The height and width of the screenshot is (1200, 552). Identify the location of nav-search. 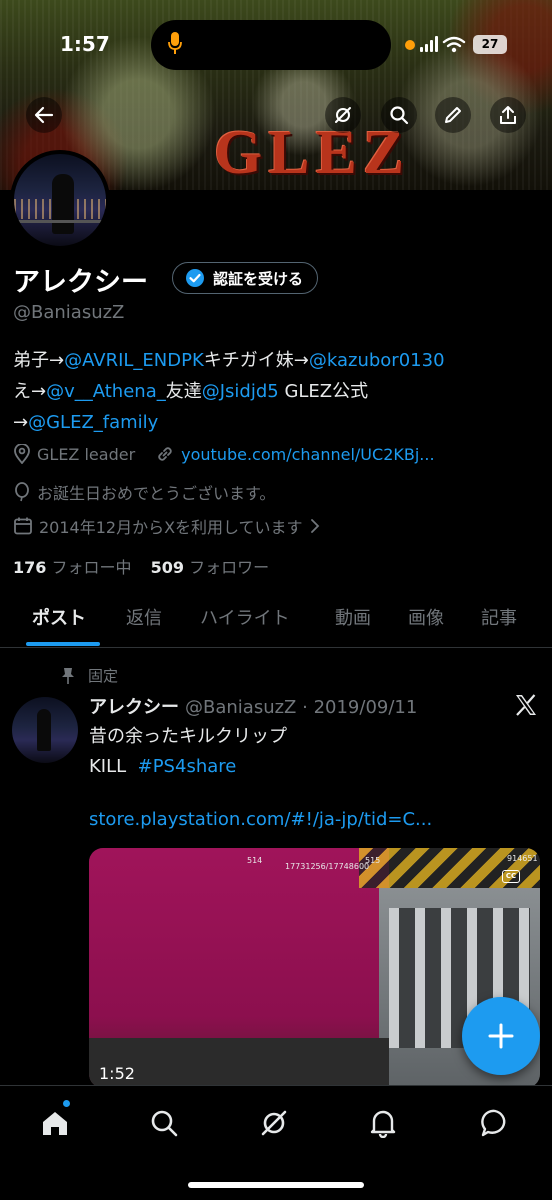
(164, 1123).